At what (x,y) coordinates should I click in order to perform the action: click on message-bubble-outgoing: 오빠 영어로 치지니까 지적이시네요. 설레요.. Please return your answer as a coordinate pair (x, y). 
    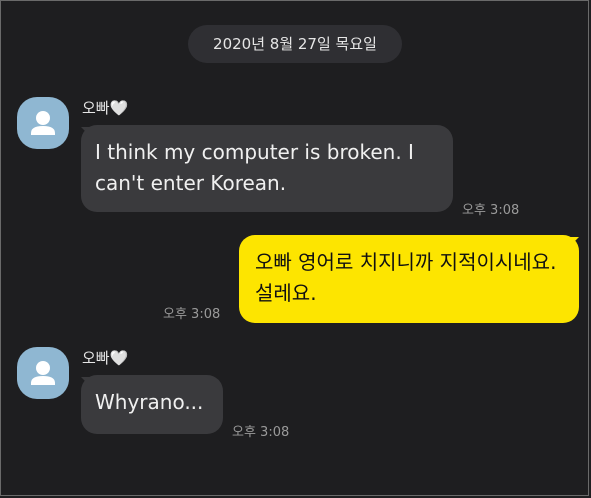
    Looking at the image, I should click on (409, 279).